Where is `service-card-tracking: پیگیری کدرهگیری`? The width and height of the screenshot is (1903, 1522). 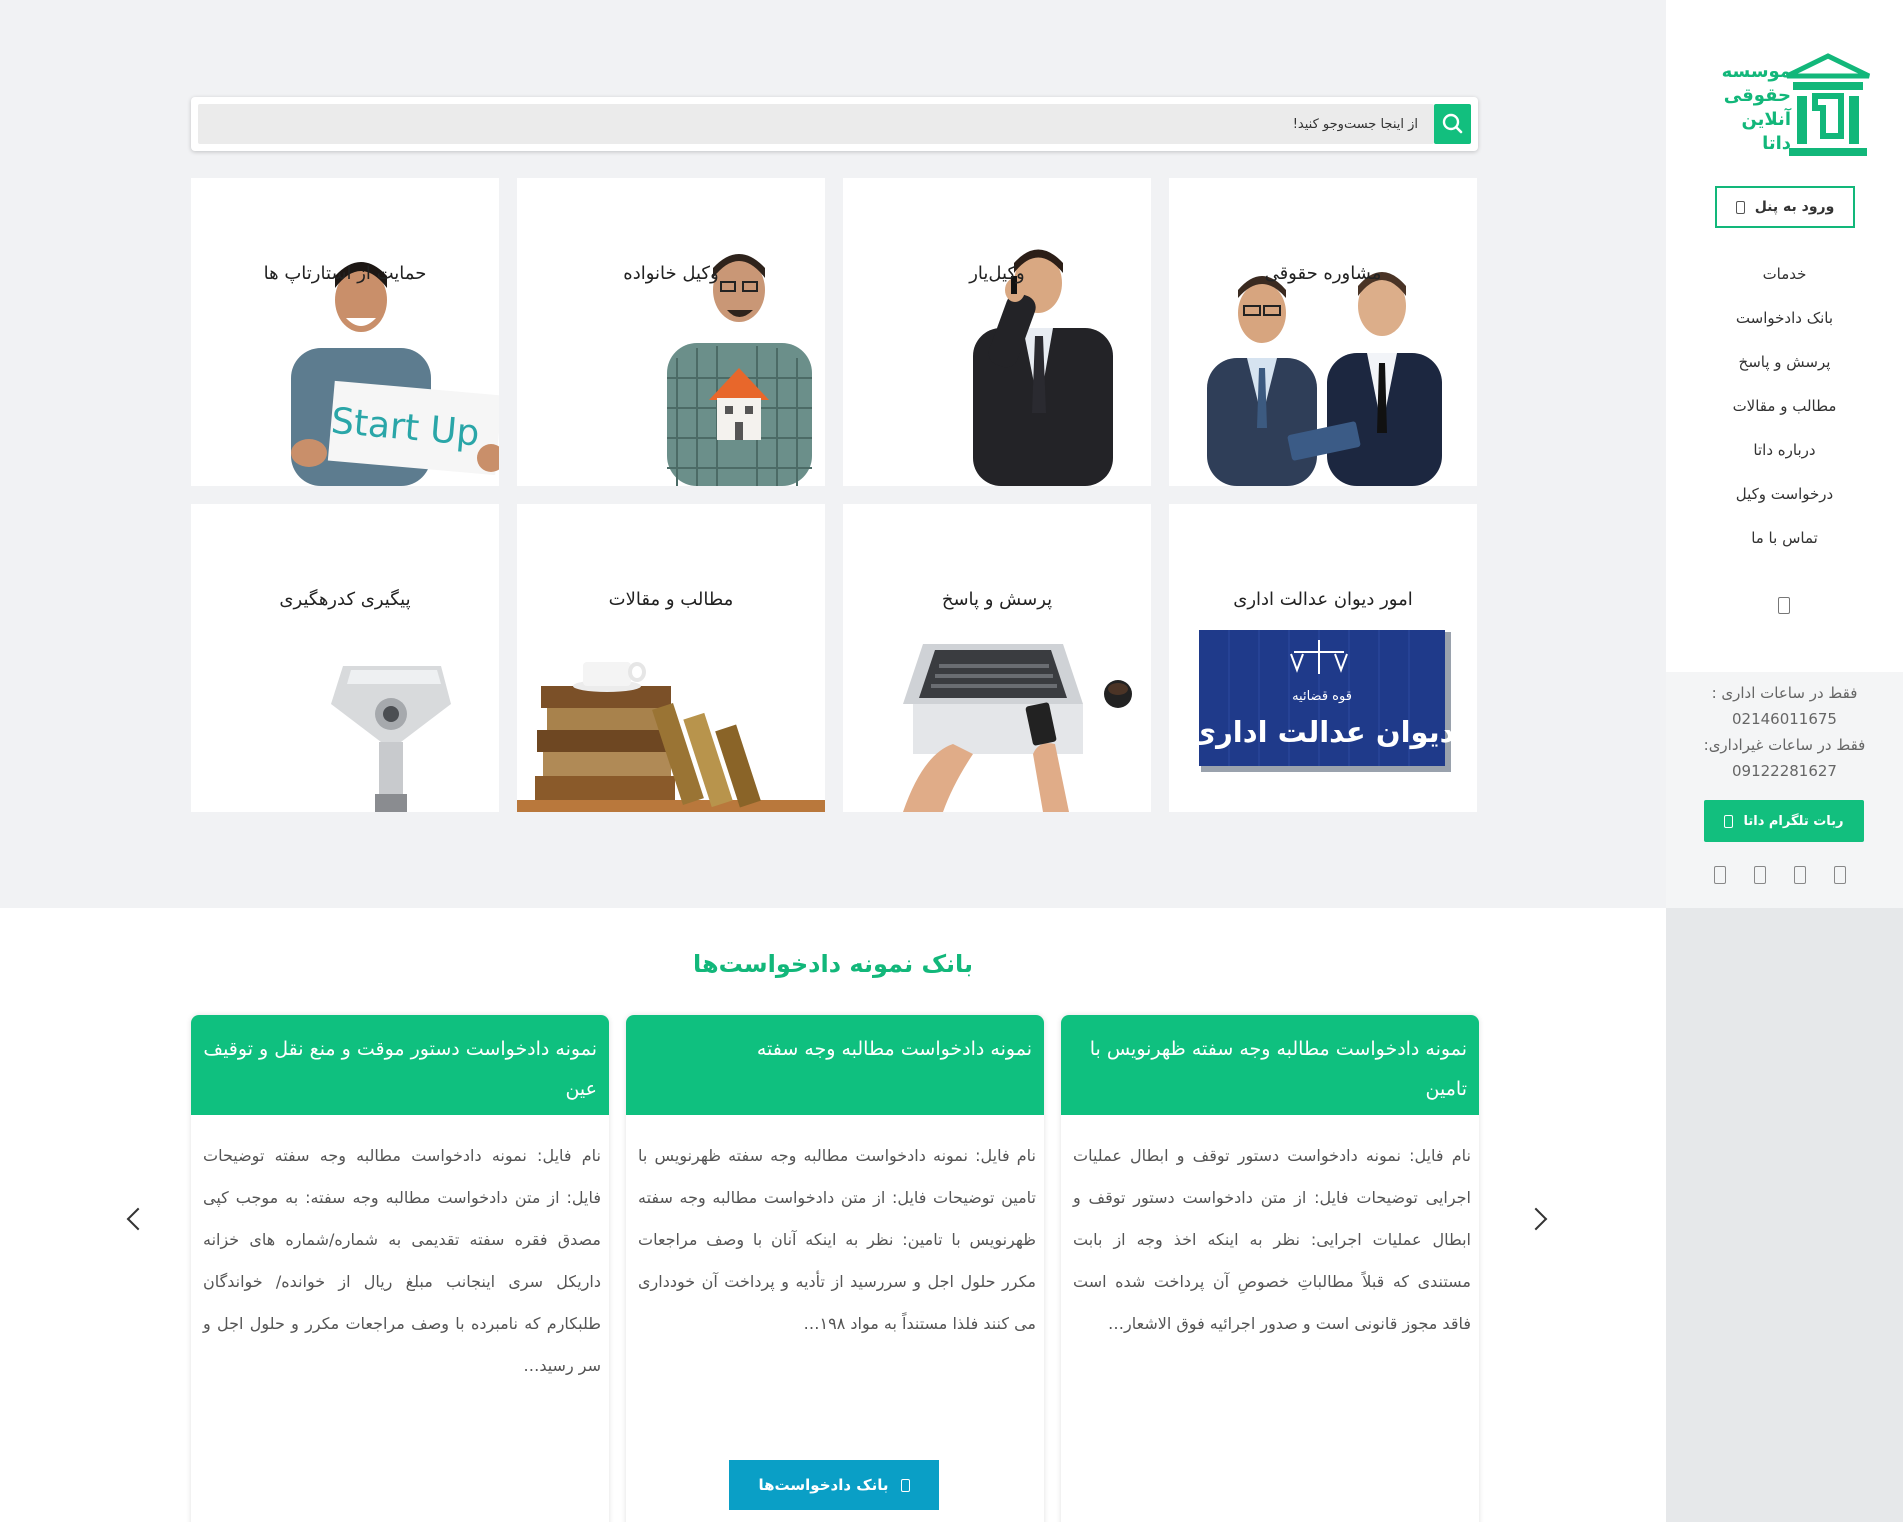 service-card-tracking: پیگیری کدرهگیری is located at coordinates (345, 658).